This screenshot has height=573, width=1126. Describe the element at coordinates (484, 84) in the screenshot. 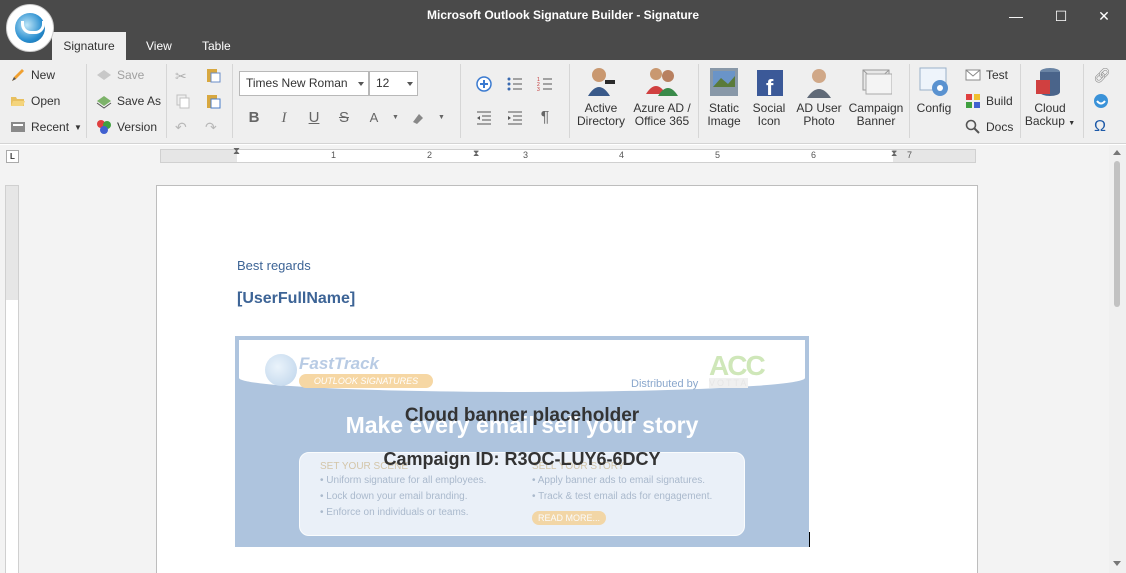

I see `insert-icon` at that location.